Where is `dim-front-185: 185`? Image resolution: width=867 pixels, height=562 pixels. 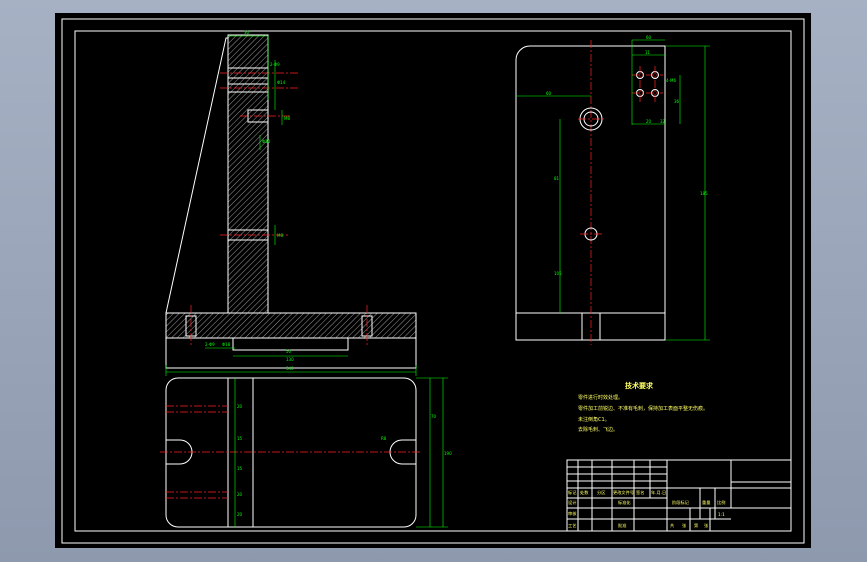 dim-front-185: 185 is located at coordinates (704, 193).